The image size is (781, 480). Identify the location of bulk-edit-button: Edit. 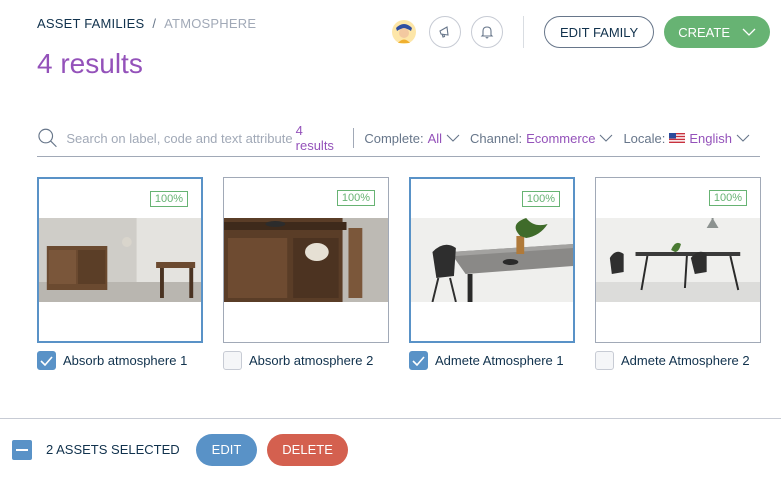
(226, 449).